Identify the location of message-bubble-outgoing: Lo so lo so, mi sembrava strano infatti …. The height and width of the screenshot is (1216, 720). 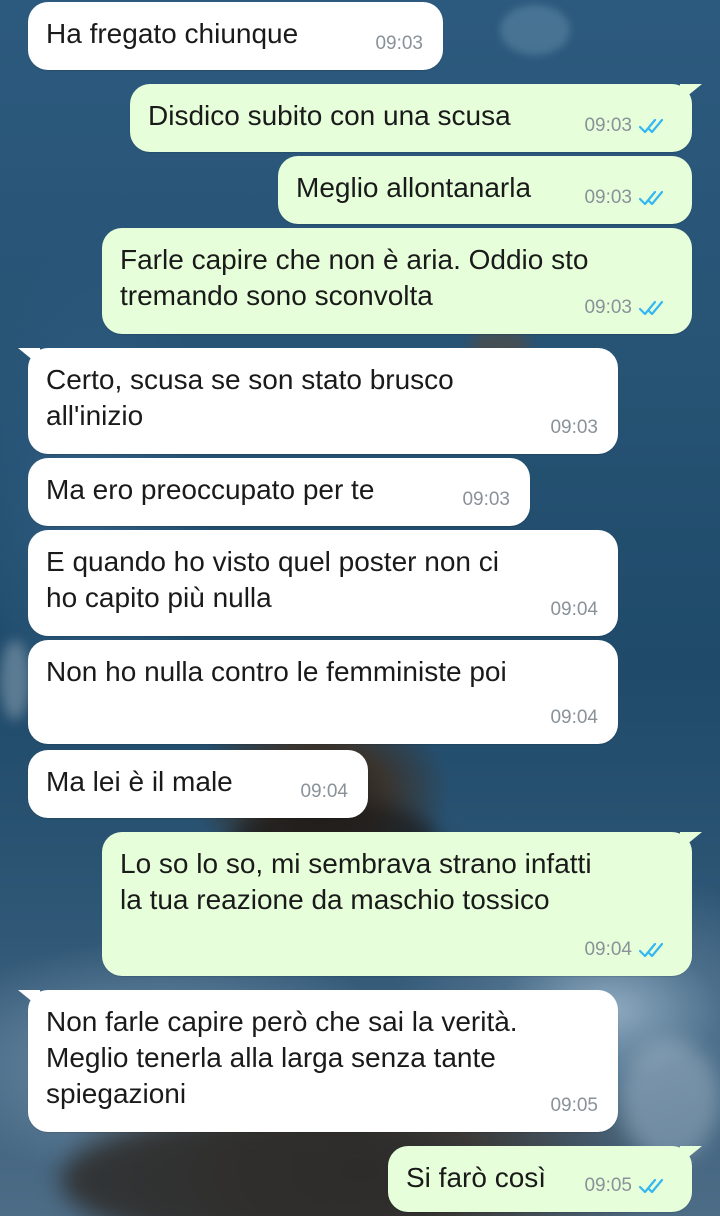
(402, 904).